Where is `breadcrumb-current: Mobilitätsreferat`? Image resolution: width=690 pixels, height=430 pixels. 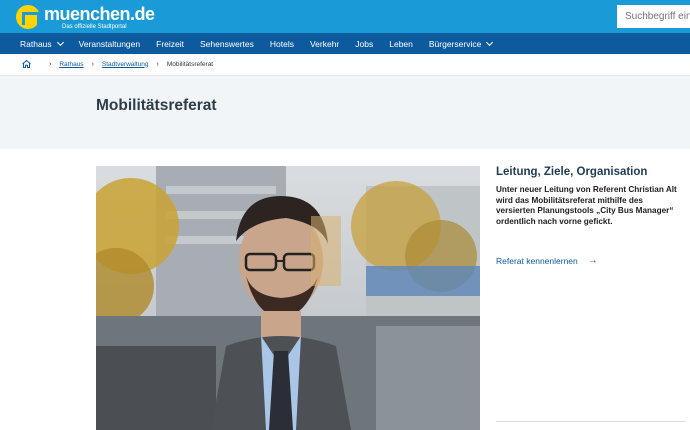
breadcrumb-current: Mobilitätsreferat is located at coordinates (190, 64).